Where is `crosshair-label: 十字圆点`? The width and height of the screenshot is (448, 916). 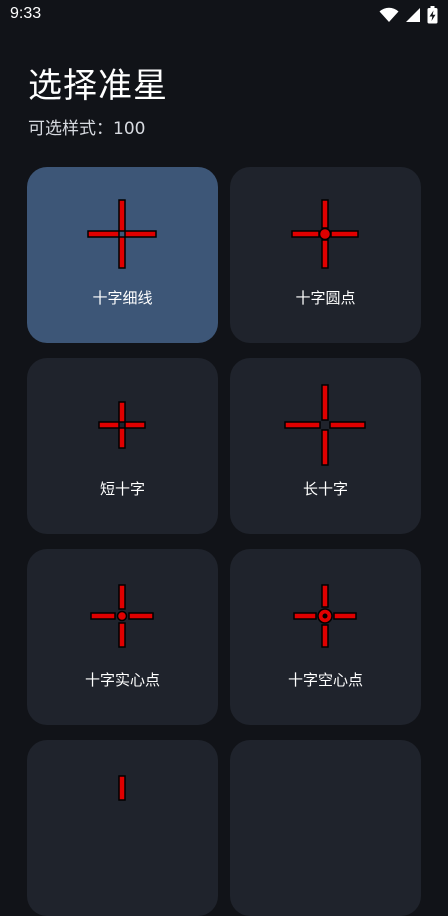
crosshair-label: 十字圆点 is located at coordinates (325, 298).